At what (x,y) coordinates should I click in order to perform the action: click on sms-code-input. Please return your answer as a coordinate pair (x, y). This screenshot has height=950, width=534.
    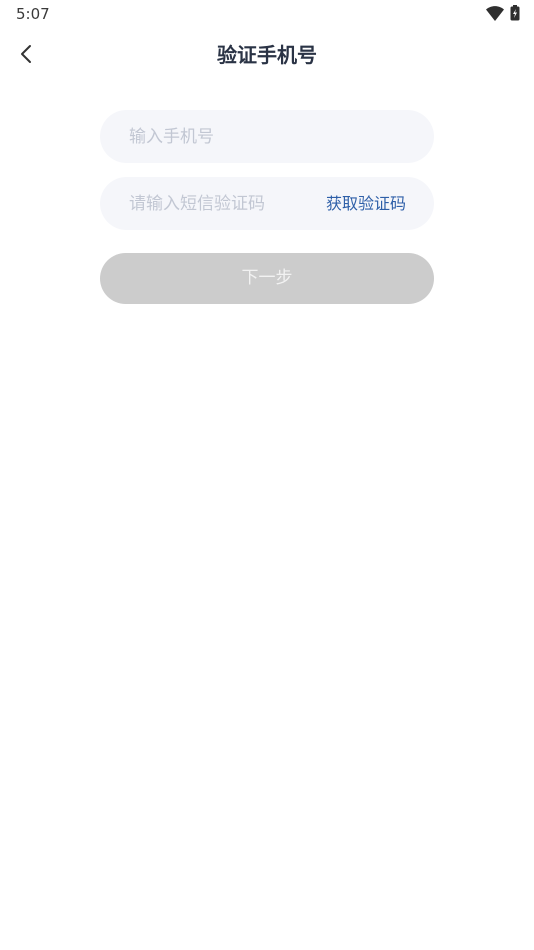
    Looking at the image, I should click on (219, 203).